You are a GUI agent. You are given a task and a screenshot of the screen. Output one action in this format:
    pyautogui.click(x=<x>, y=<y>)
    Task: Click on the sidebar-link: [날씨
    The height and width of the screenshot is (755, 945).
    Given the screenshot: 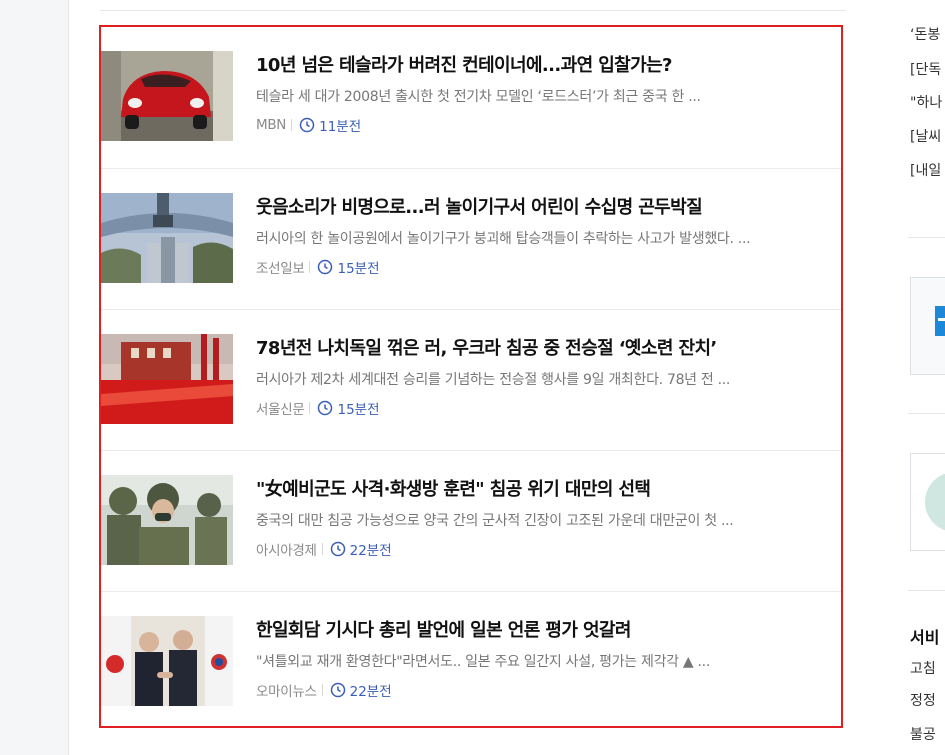 What is the action you would take?
    pyautogui.click(x=925, y=136)
    